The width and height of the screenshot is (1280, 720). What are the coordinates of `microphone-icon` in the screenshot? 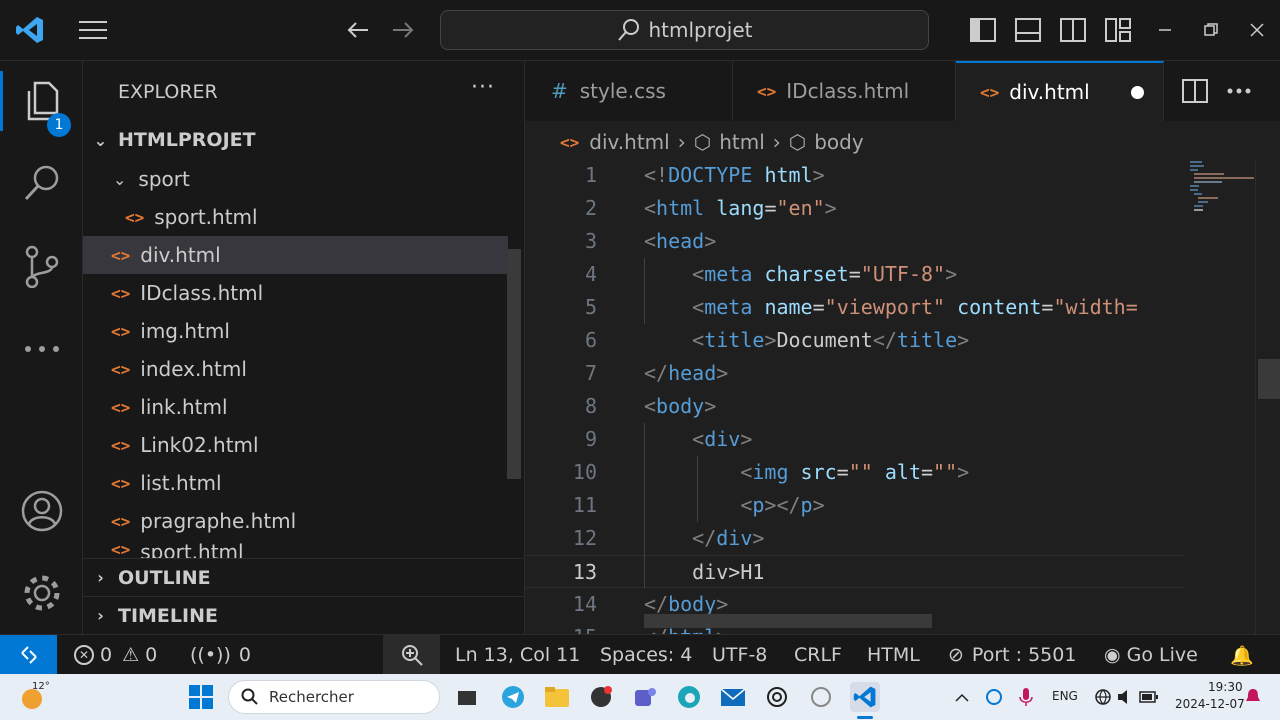 It's located at (1026, 697).